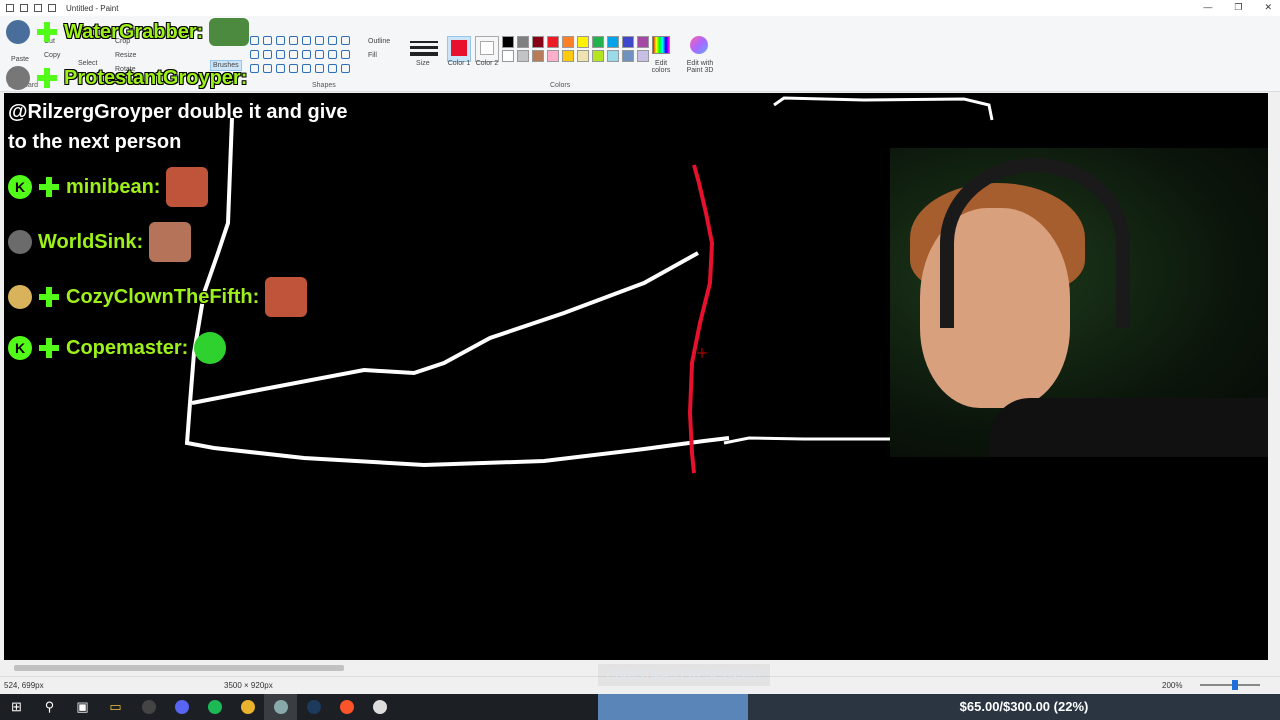  Describe the element at coordinates (24, 8) in the screenshot. I see `save-icon` at that location.